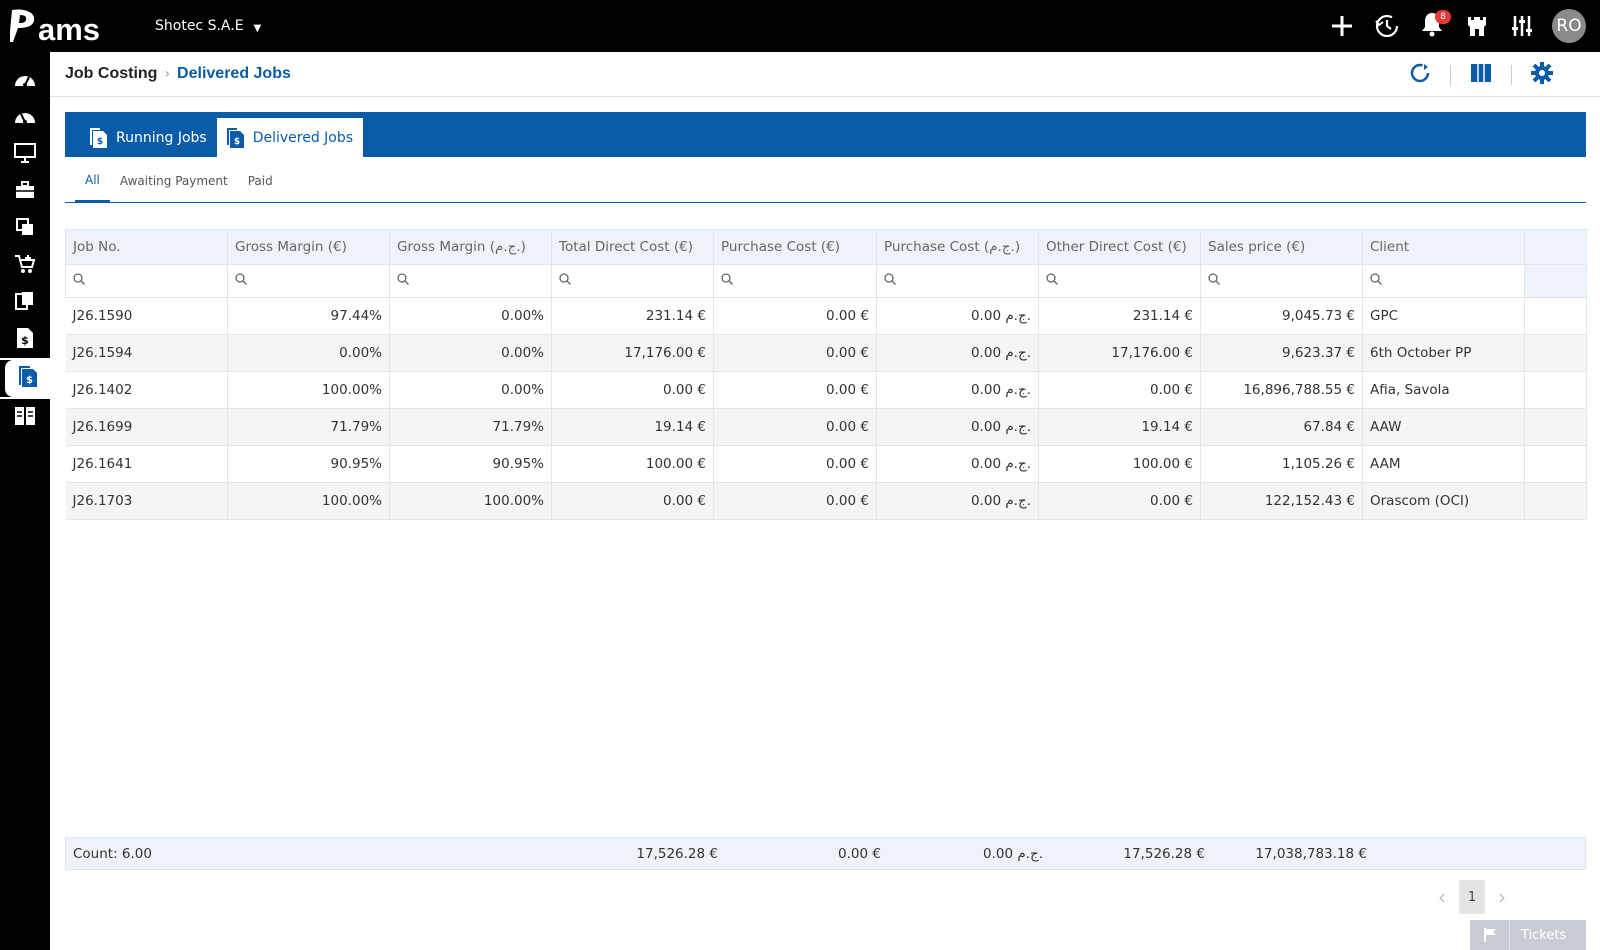 The width and height of the screenshot is (1600, 950). Describe the element at coordinates (290, 137) in the screenshot. I see `tab-delivered-jobs: $ Delivered Jobs` at that location.